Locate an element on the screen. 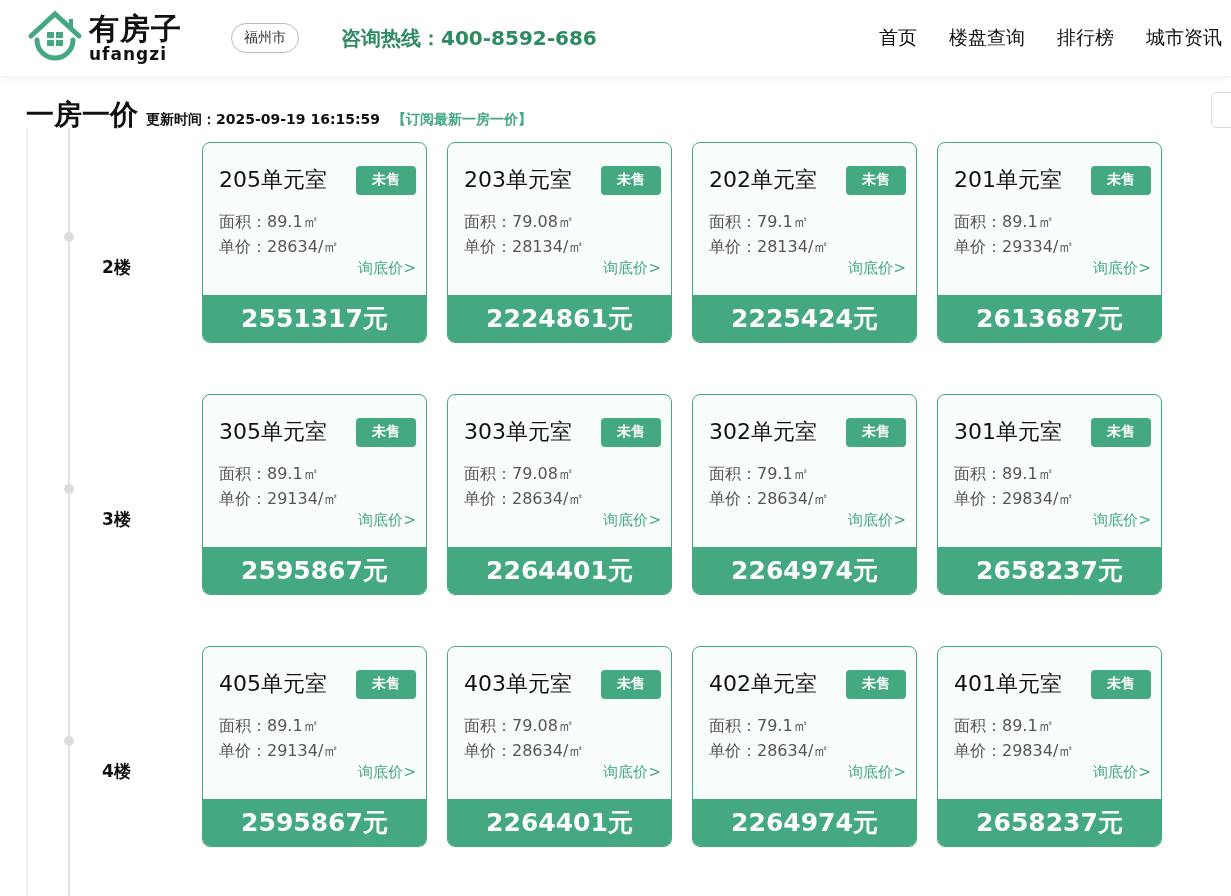  logo-name: 有房子 is located at coordinates (135, 28).